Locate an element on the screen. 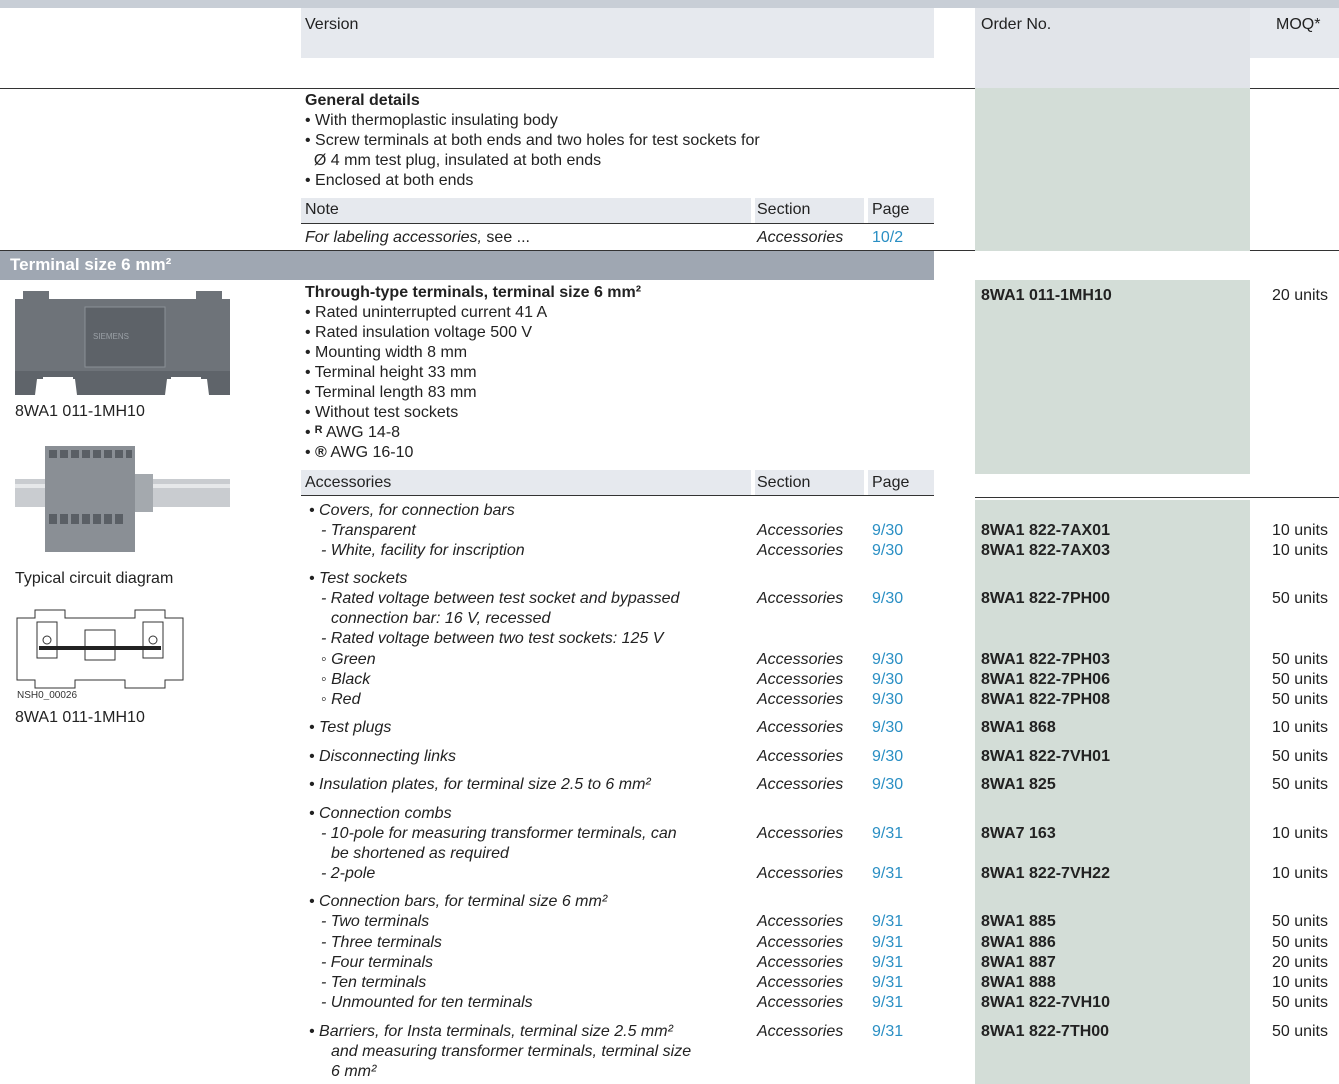 This screenshot has width=1339, height=1084. note-subheader-bg is located at coordinates (617, 210).